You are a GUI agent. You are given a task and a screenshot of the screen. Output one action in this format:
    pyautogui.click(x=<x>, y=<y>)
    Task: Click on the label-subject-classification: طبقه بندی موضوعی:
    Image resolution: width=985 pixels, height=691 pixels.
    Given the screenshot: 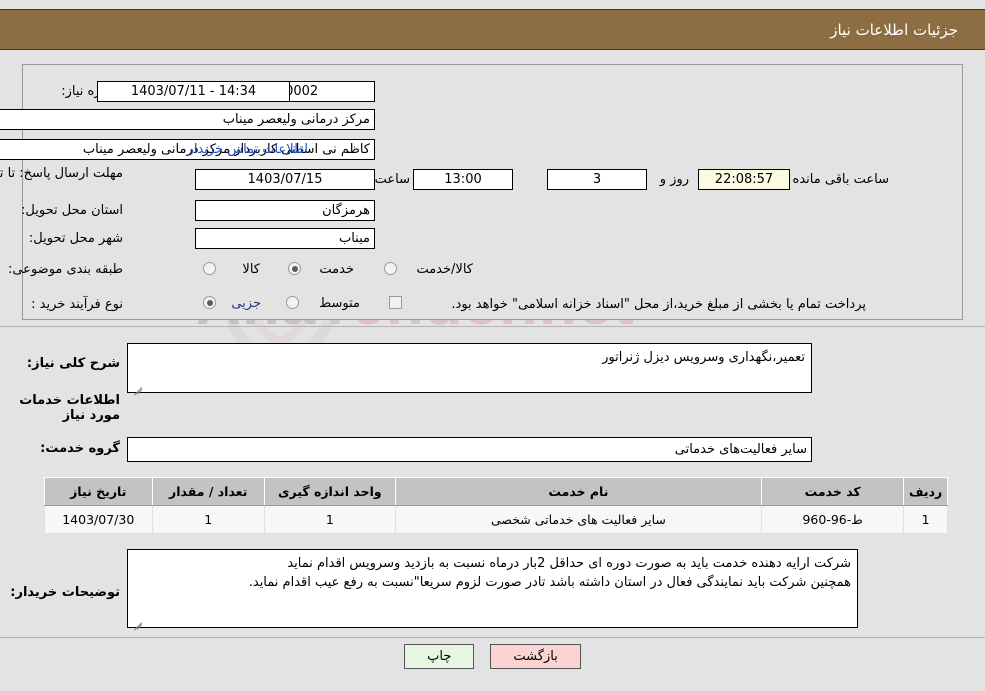 What is the action you would take?
    pyautogui.click(x=65, y=269)
    